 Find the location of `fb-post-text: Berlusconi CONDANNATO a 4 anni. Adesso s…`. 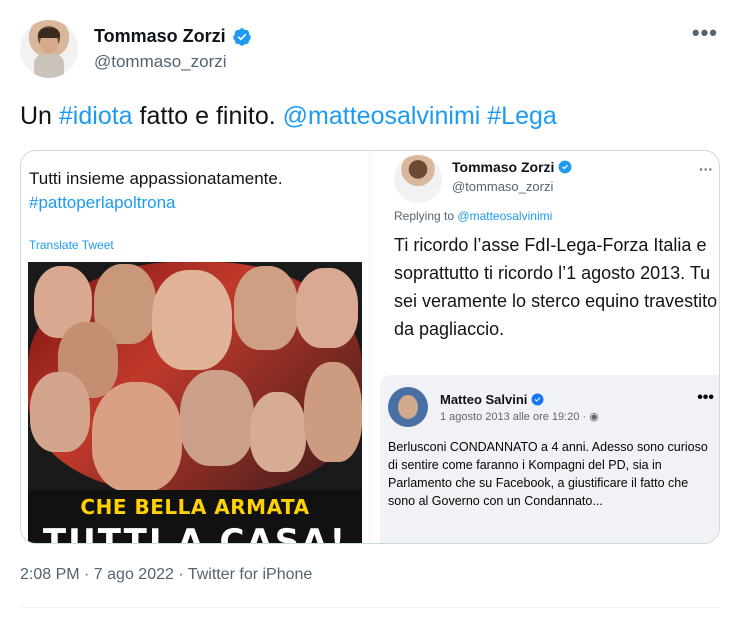

fb-post-text: Berlusconi CONDANNATO a 4 anni. Adesso s… is located at coordinates (548, 474).